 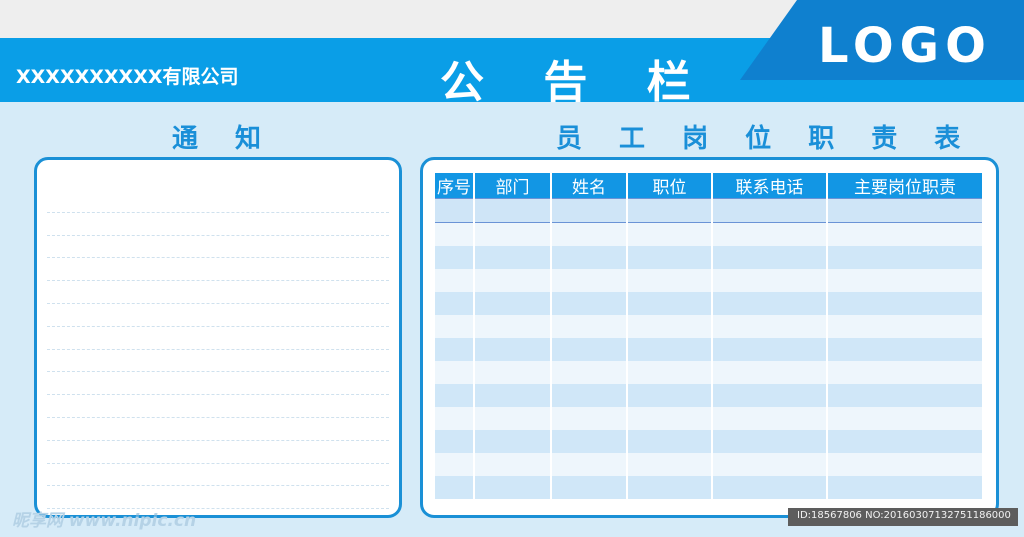 I want to click on watermark: 昵享网 www.nipic.cn, so click(x=104, y=521).